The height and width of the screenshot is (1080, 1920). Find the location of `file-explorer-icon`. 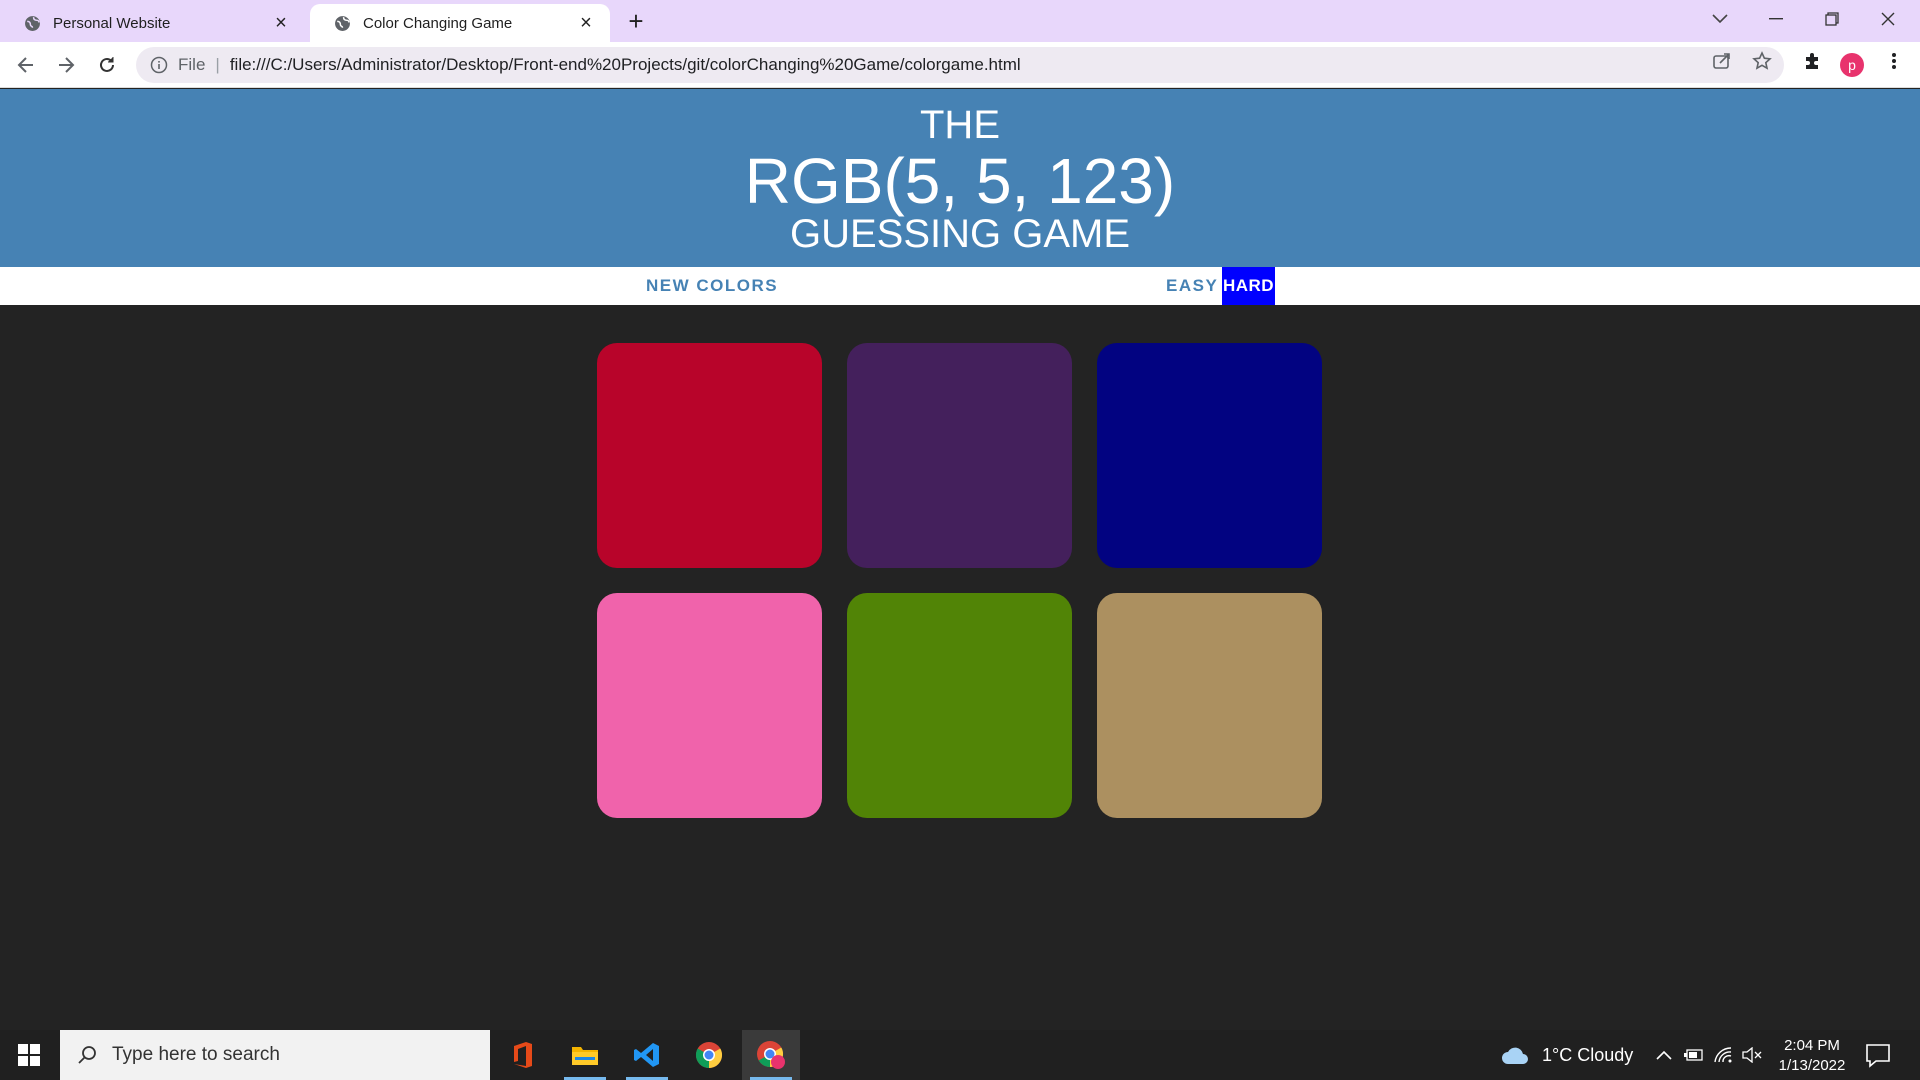

file-explorer-icon is located at coordinates (585, 1055).